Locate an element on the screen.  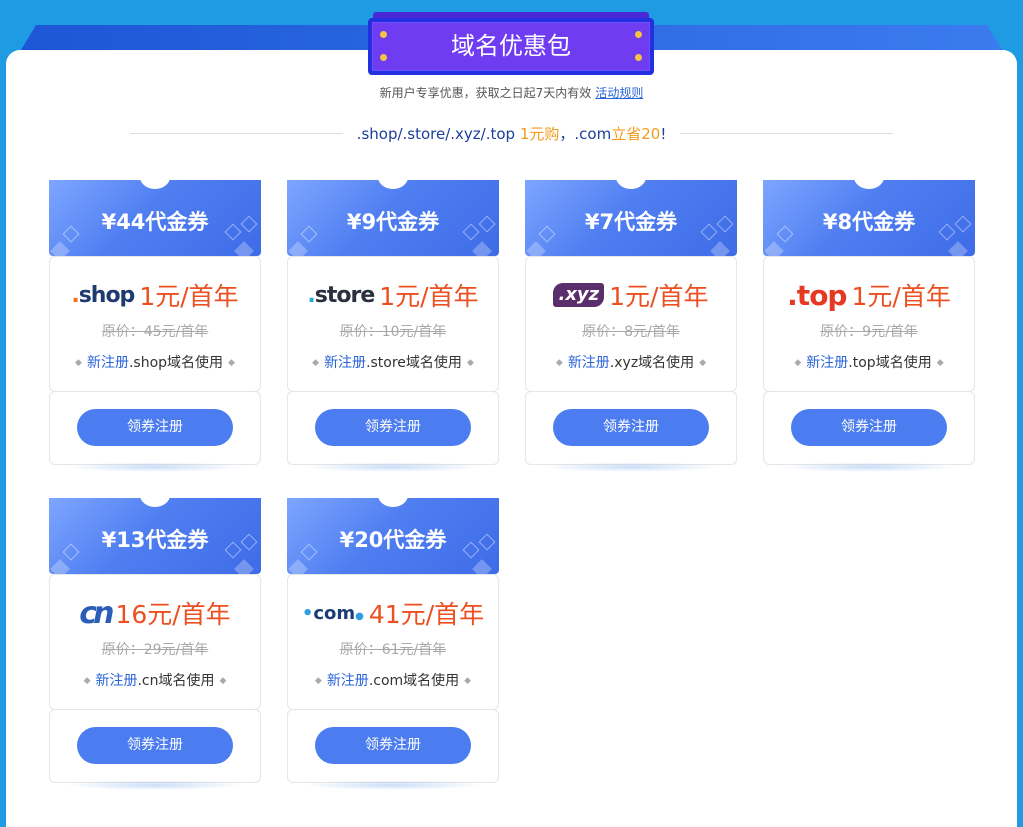
voucher-amount: ¥7代金券 is located at coordinates (631, 222).